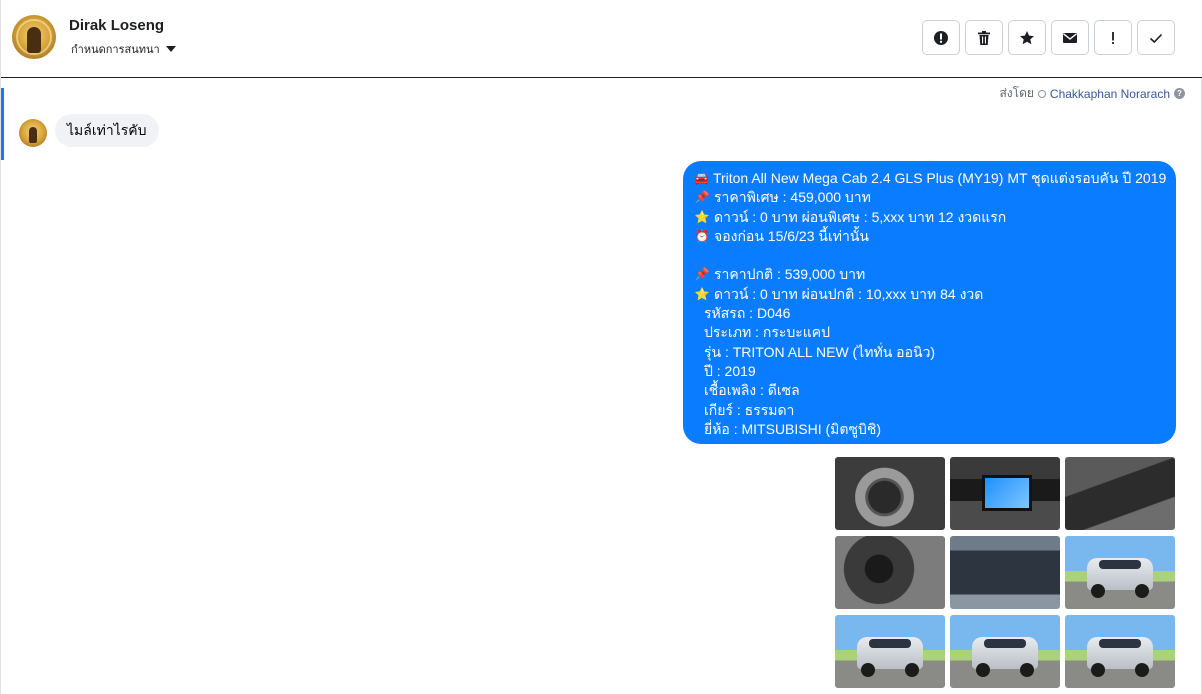 The height and width of the screenshot is (694, 1202). I want to click on message-line-text: รหัสรถ : D046, so click(747, 313).